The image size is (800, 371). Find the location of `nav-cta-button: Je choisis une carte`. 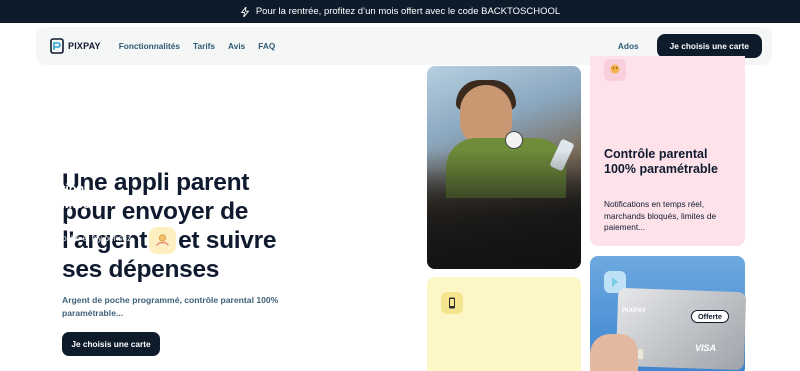

nav-cta-button: Je choisis une carte is located at coordinates (709, 46).